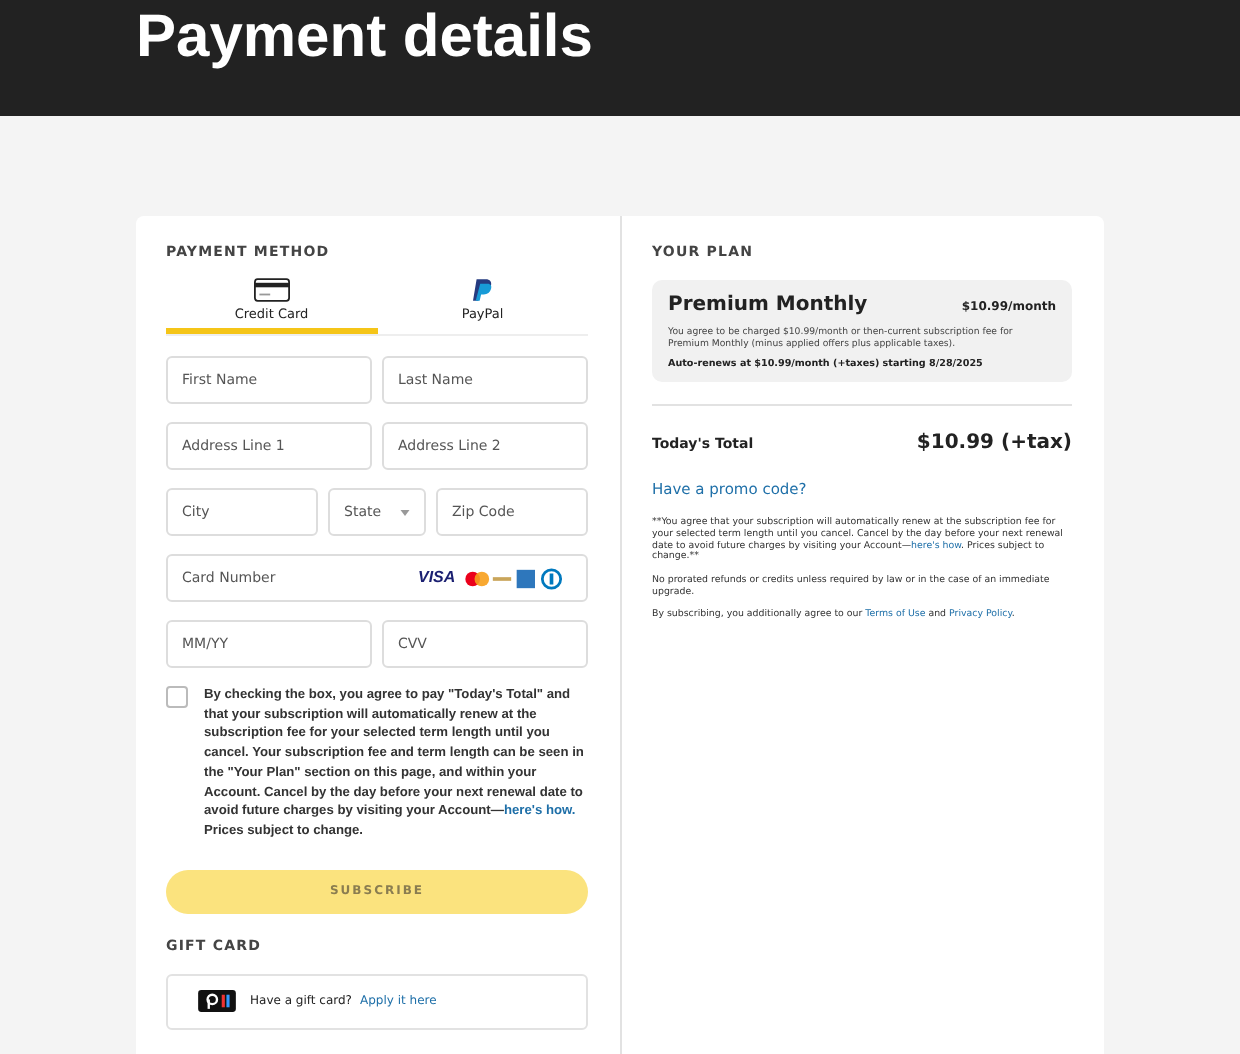  I want to click on visa-logo: VISA, so click(437, 577).